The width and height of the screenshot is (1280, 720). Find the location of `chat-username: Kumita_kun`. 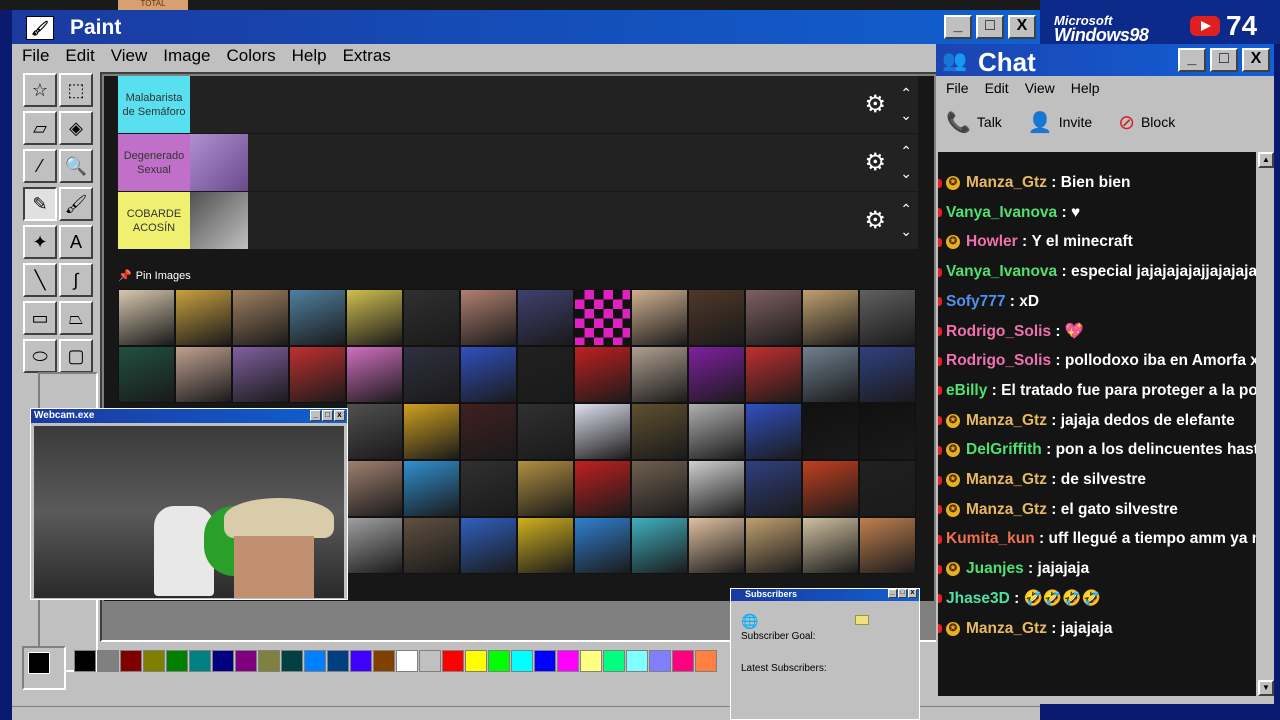

chat-username: Kumita_kun is located at coordinates (990, 539).